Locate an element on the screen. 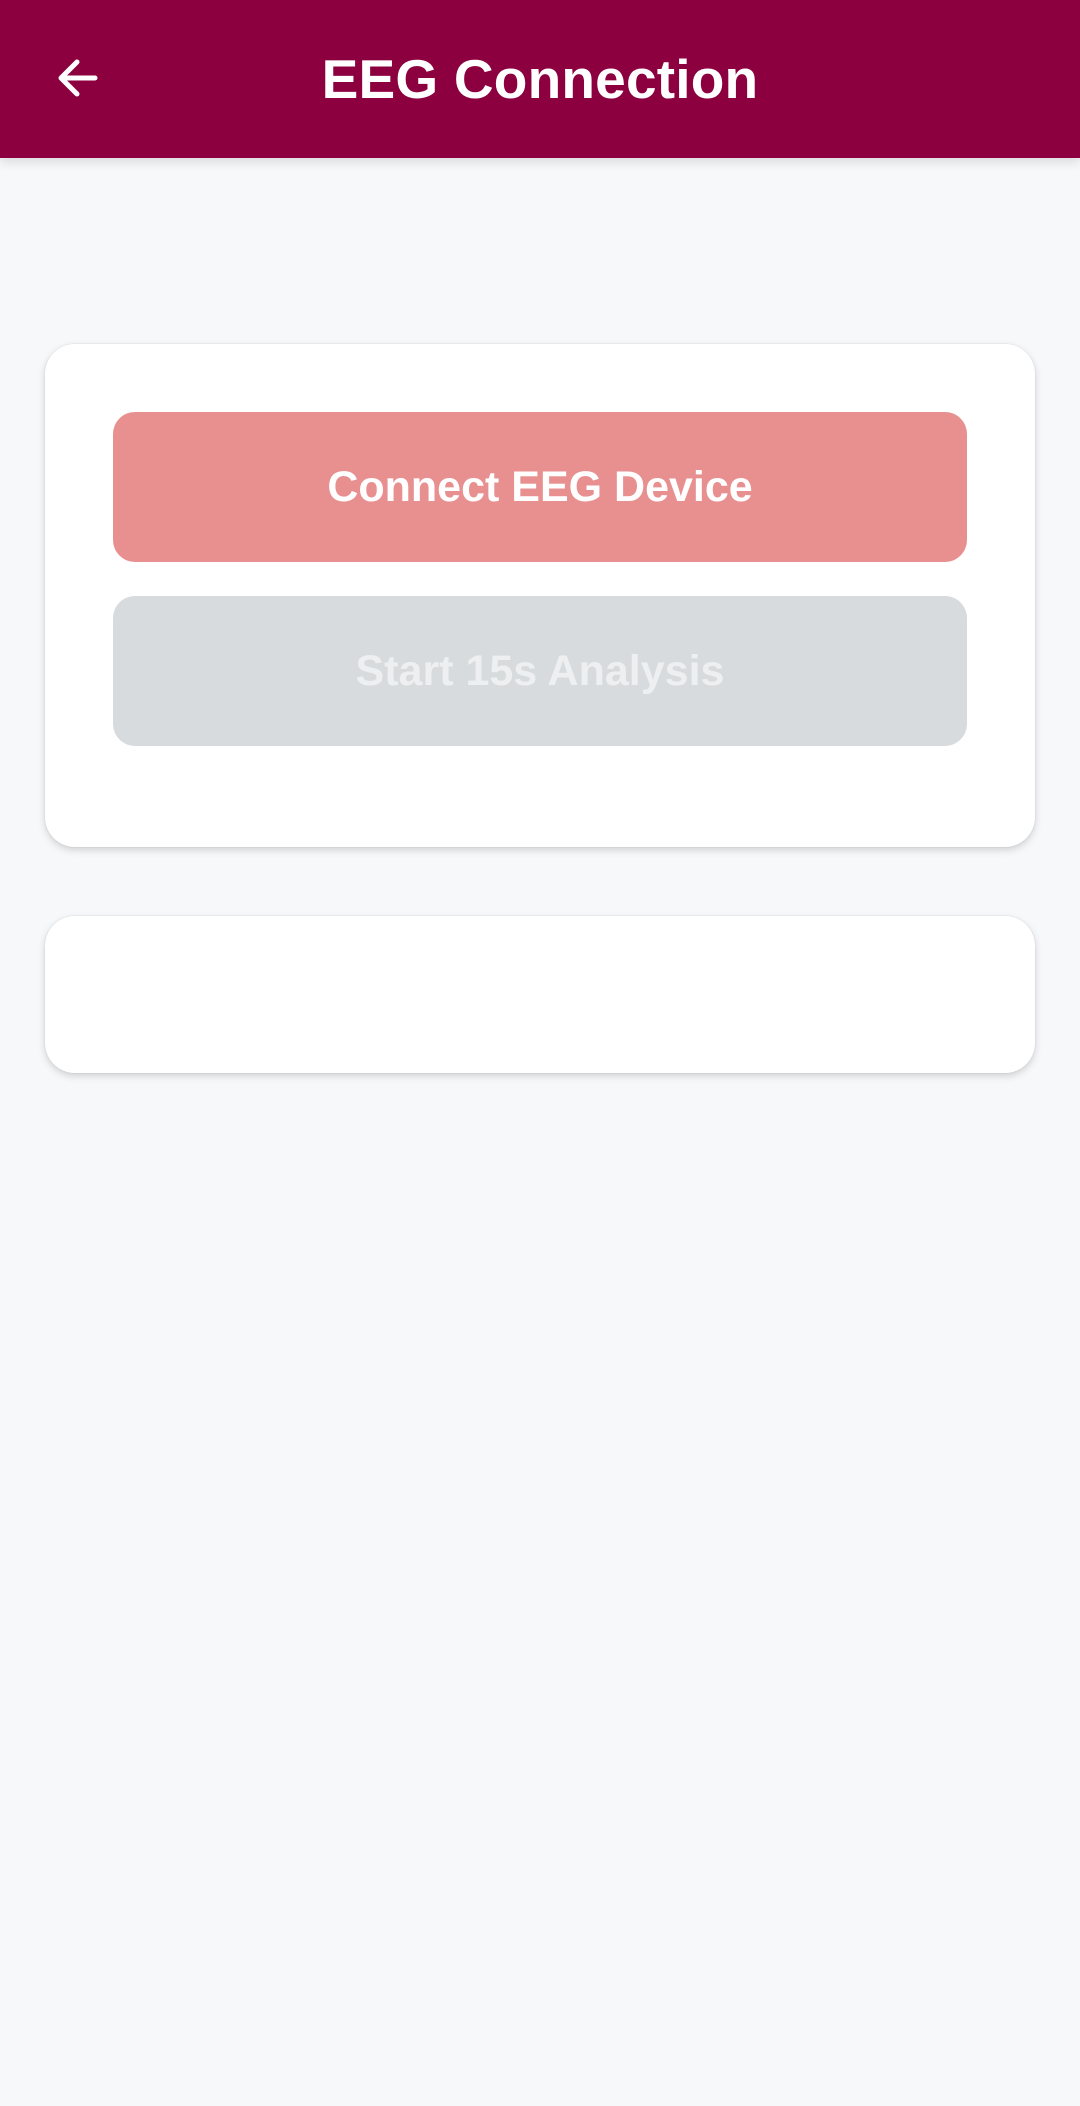 This screenshot has width=1080, height=2106. app-bar: EEG Connection is located at coordinates (540, 79).